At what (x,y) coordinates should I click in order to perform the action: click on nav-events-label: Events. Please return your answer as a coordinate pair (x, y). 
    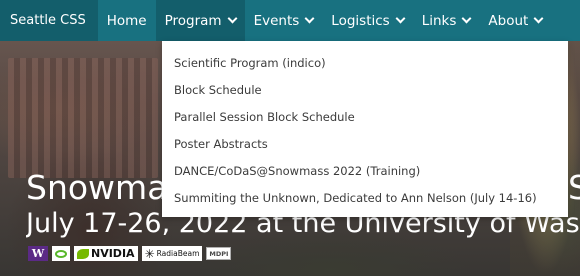
    Looking at the image, I should click on (276, 20).